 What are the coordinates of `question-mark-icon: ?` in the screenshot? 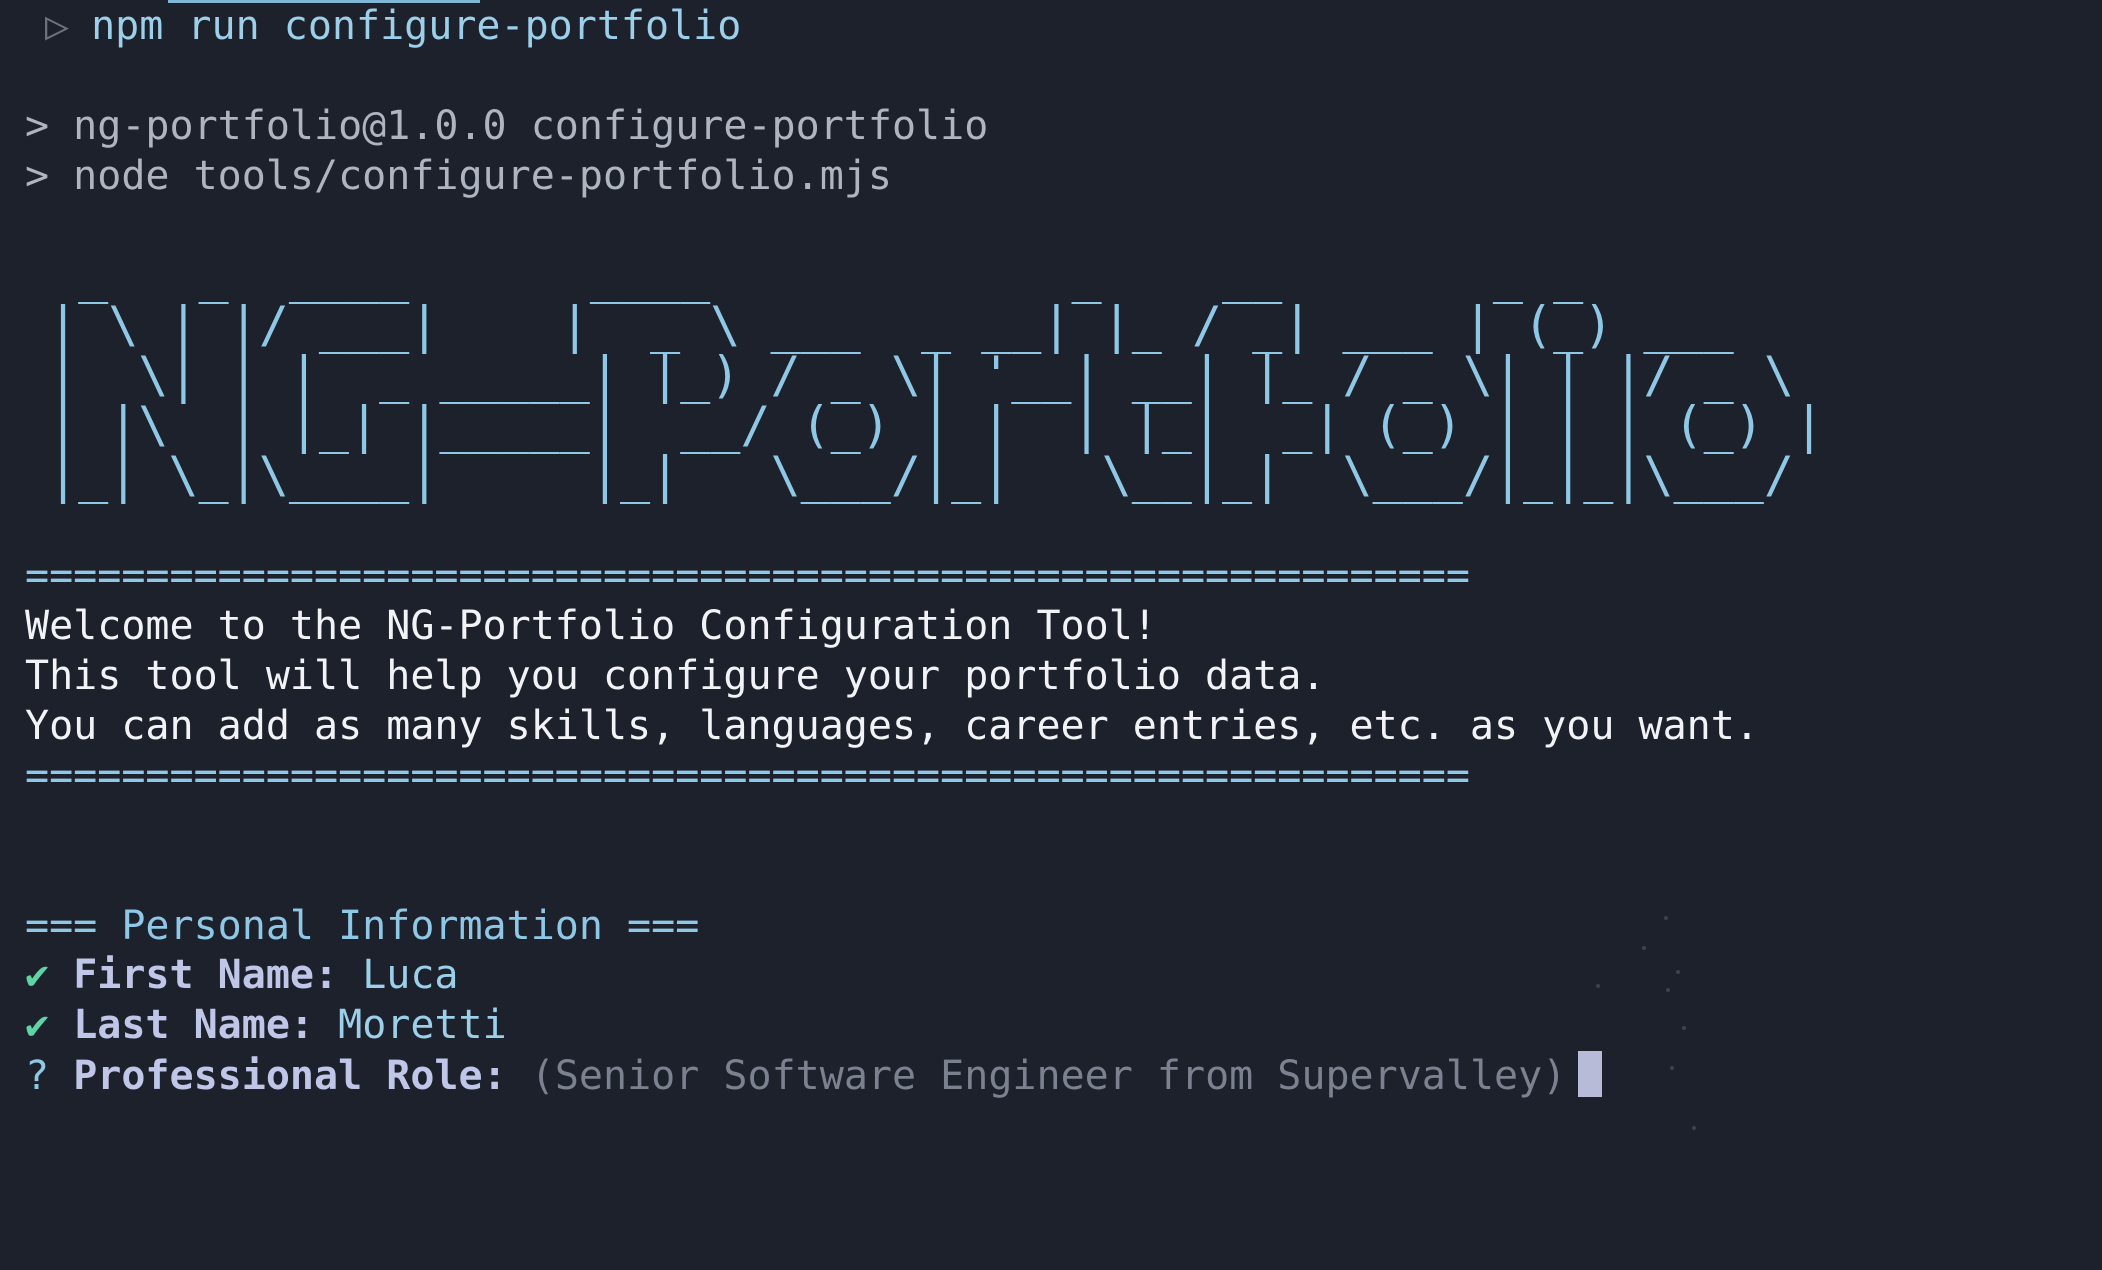 It's located at (37, 1076).